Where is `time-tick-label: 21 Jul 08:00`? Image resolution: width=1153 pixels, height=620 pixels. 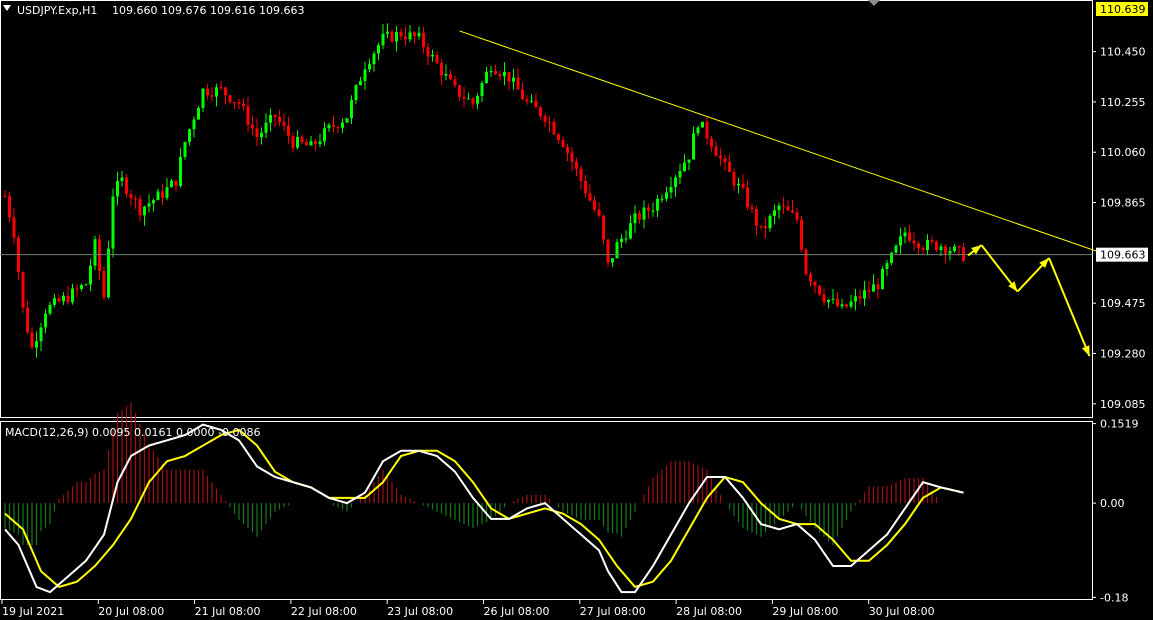
time-tick-label: 21 Jul 08:00 is located at coordinates (228, 611).